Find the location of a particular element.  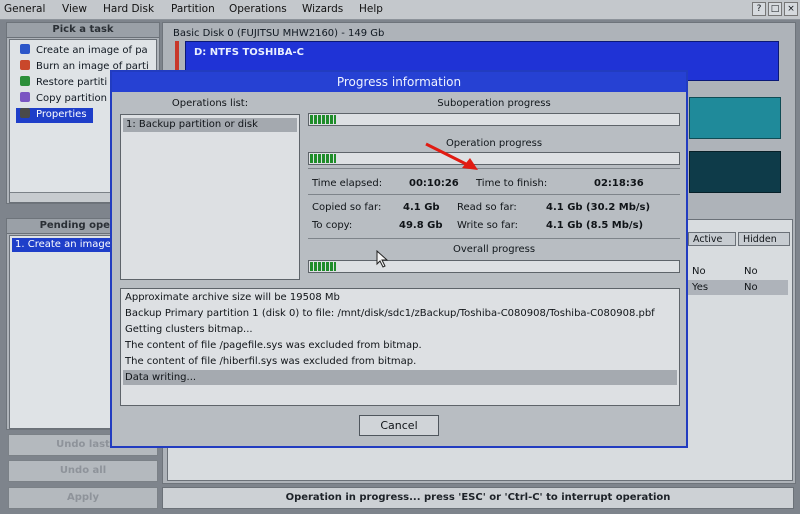

copied-label: Copied so far: is located at coordinates (347, 207).